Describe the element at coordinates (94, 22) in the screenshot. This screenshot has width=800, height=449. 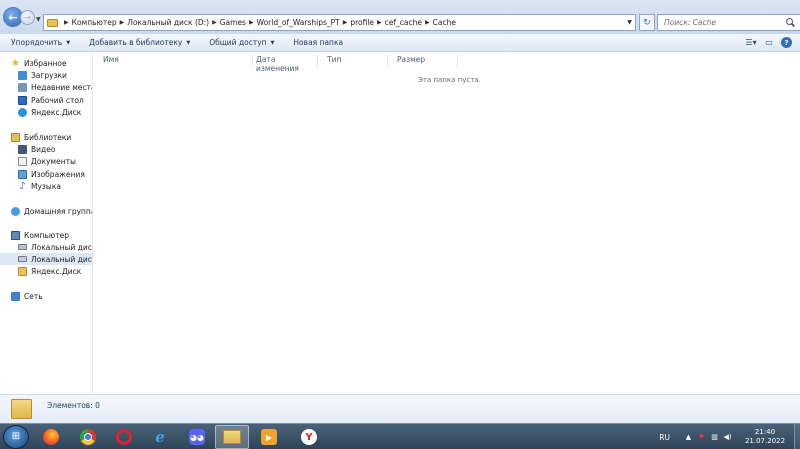
I see `breadcrumb-computer: Компьютер` at that location.